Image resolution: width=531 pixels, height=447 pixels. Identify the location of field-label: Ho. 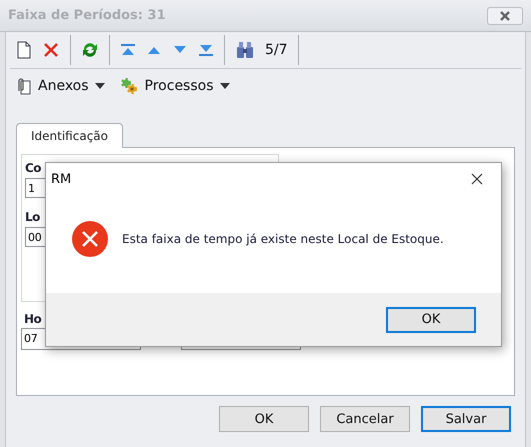
(33, 319).